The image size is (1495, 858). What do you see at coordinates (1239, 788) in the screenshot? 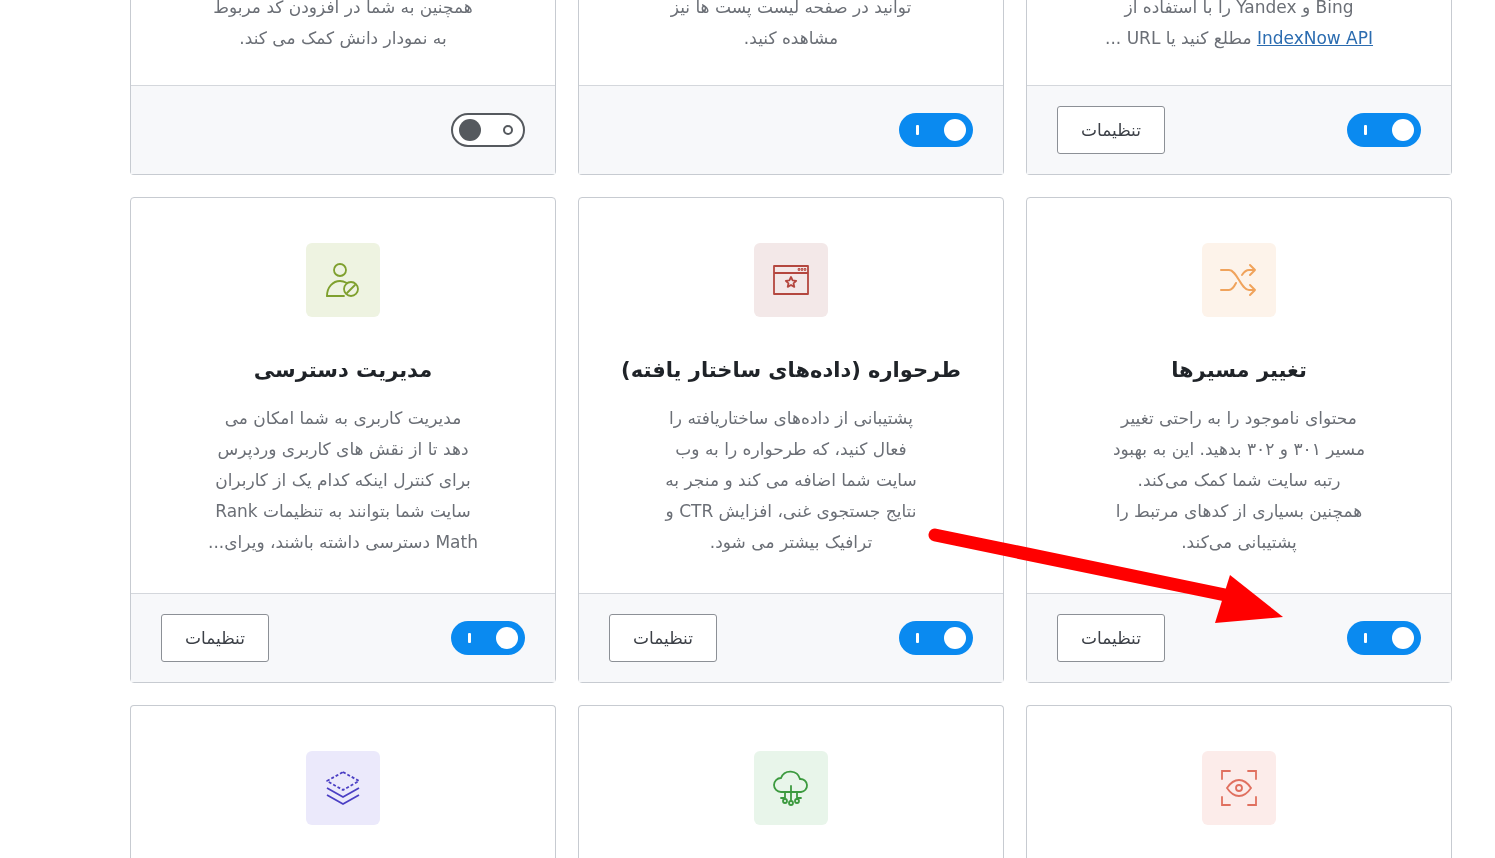
I see `eye-scan-icon` at bounding box center [1239, 788].